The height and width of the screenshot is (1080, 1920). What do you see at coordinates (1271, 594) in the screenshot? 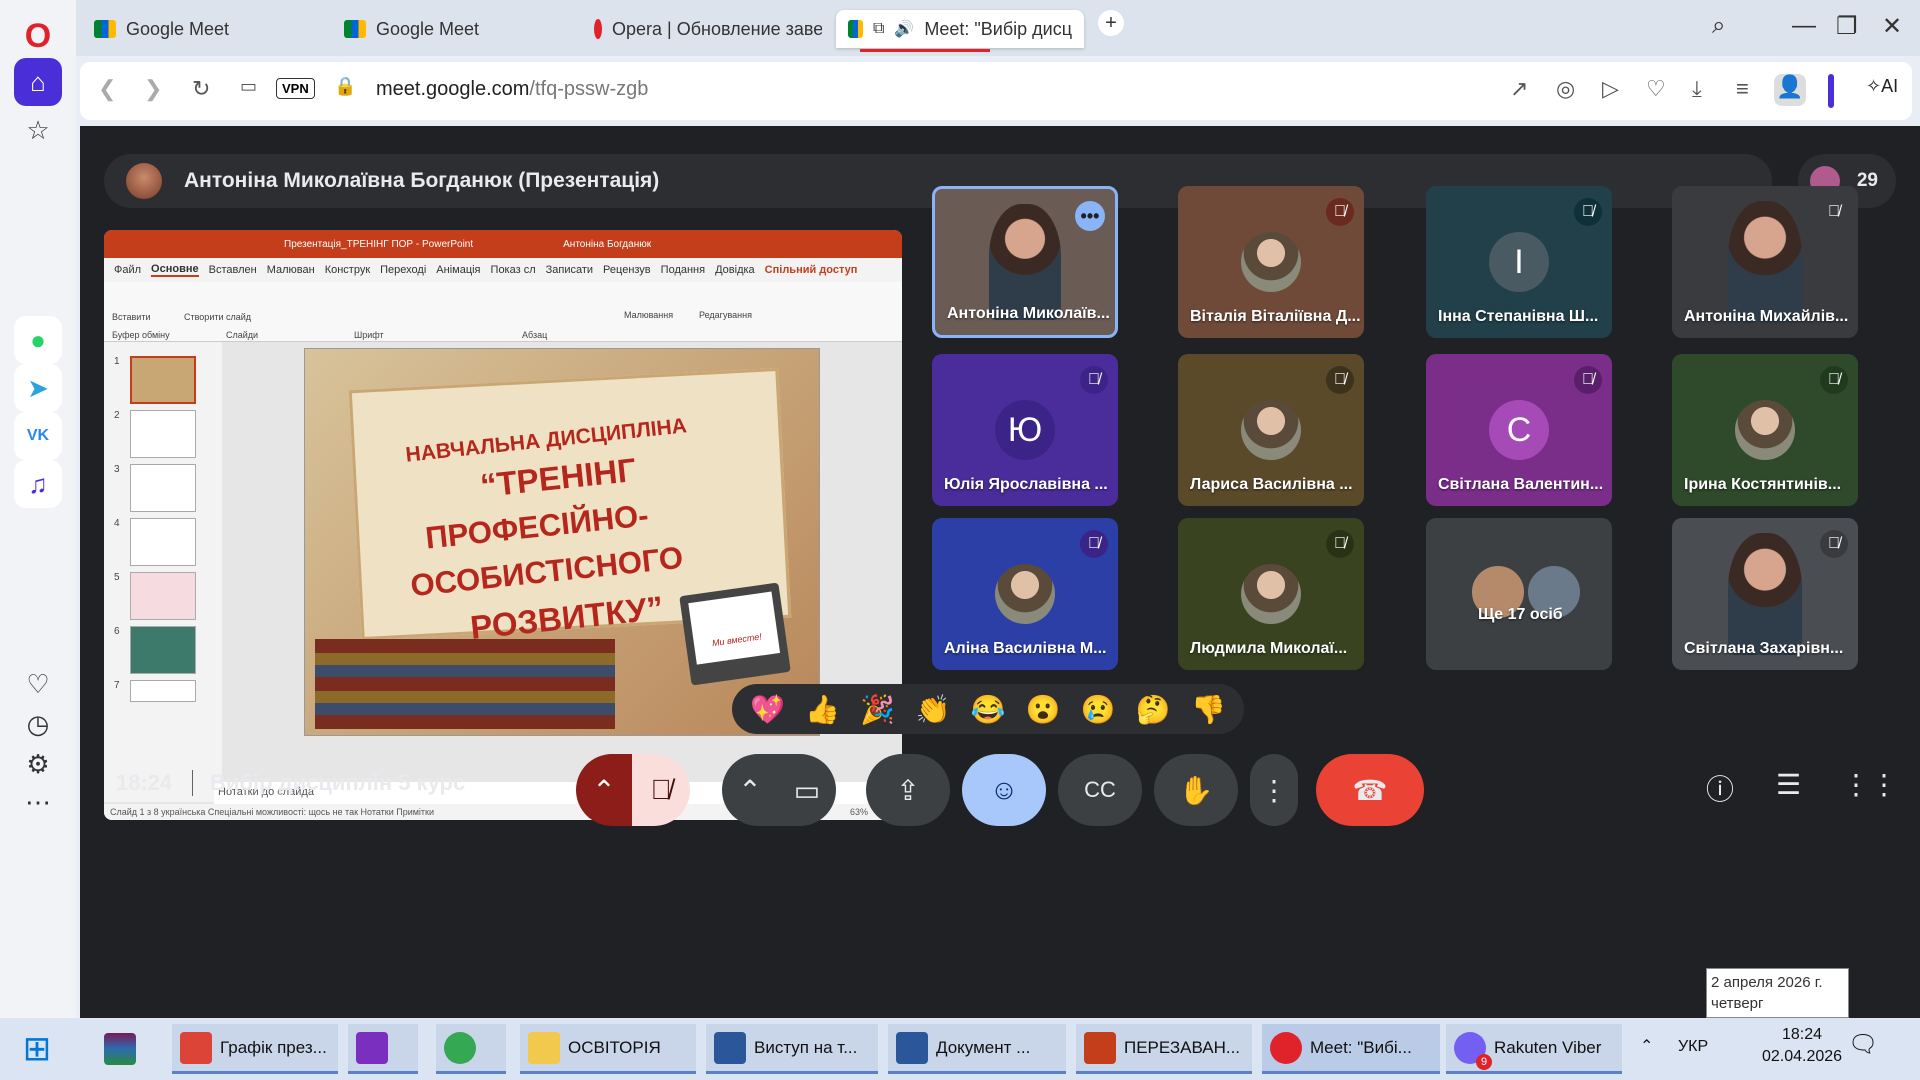
I see `participant-tile: Людмила Миколаї... 🎙̸` at bounding box center [1271, 594].